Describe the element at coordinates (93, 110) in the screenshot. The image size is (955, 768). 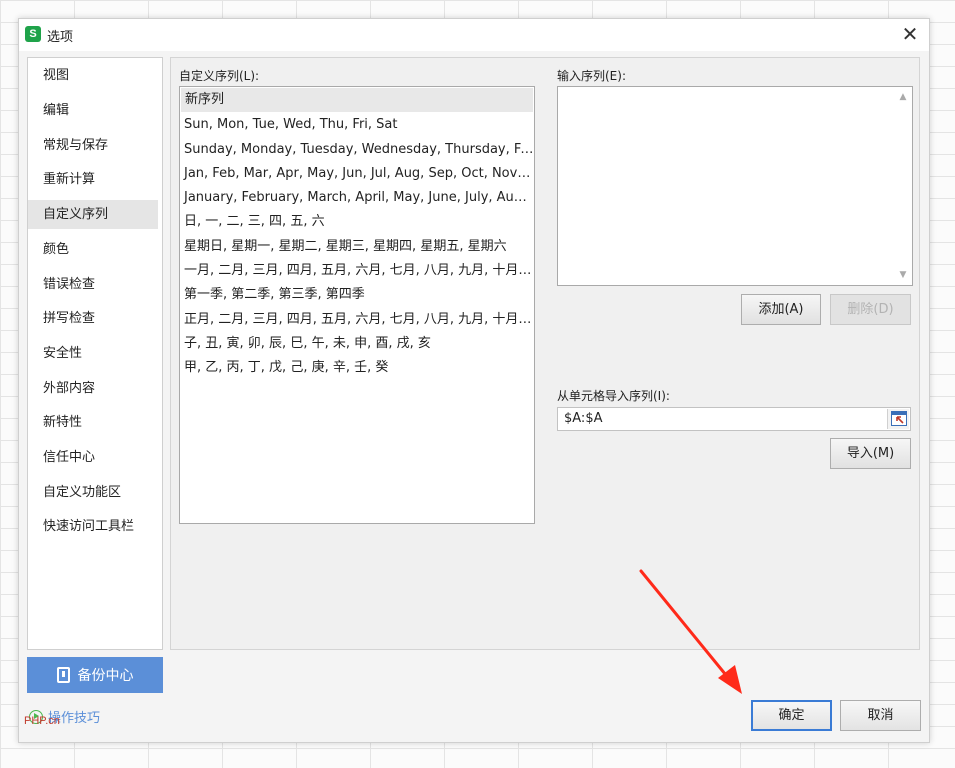
I see `nav-item-edit: 编辑` at that location.